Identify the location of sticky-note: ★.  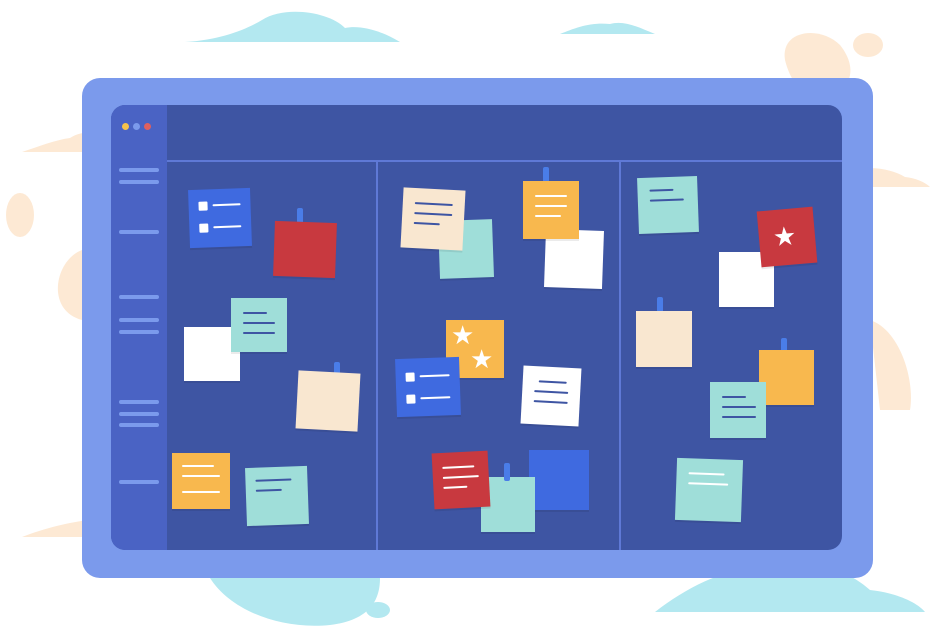
(787, 237).